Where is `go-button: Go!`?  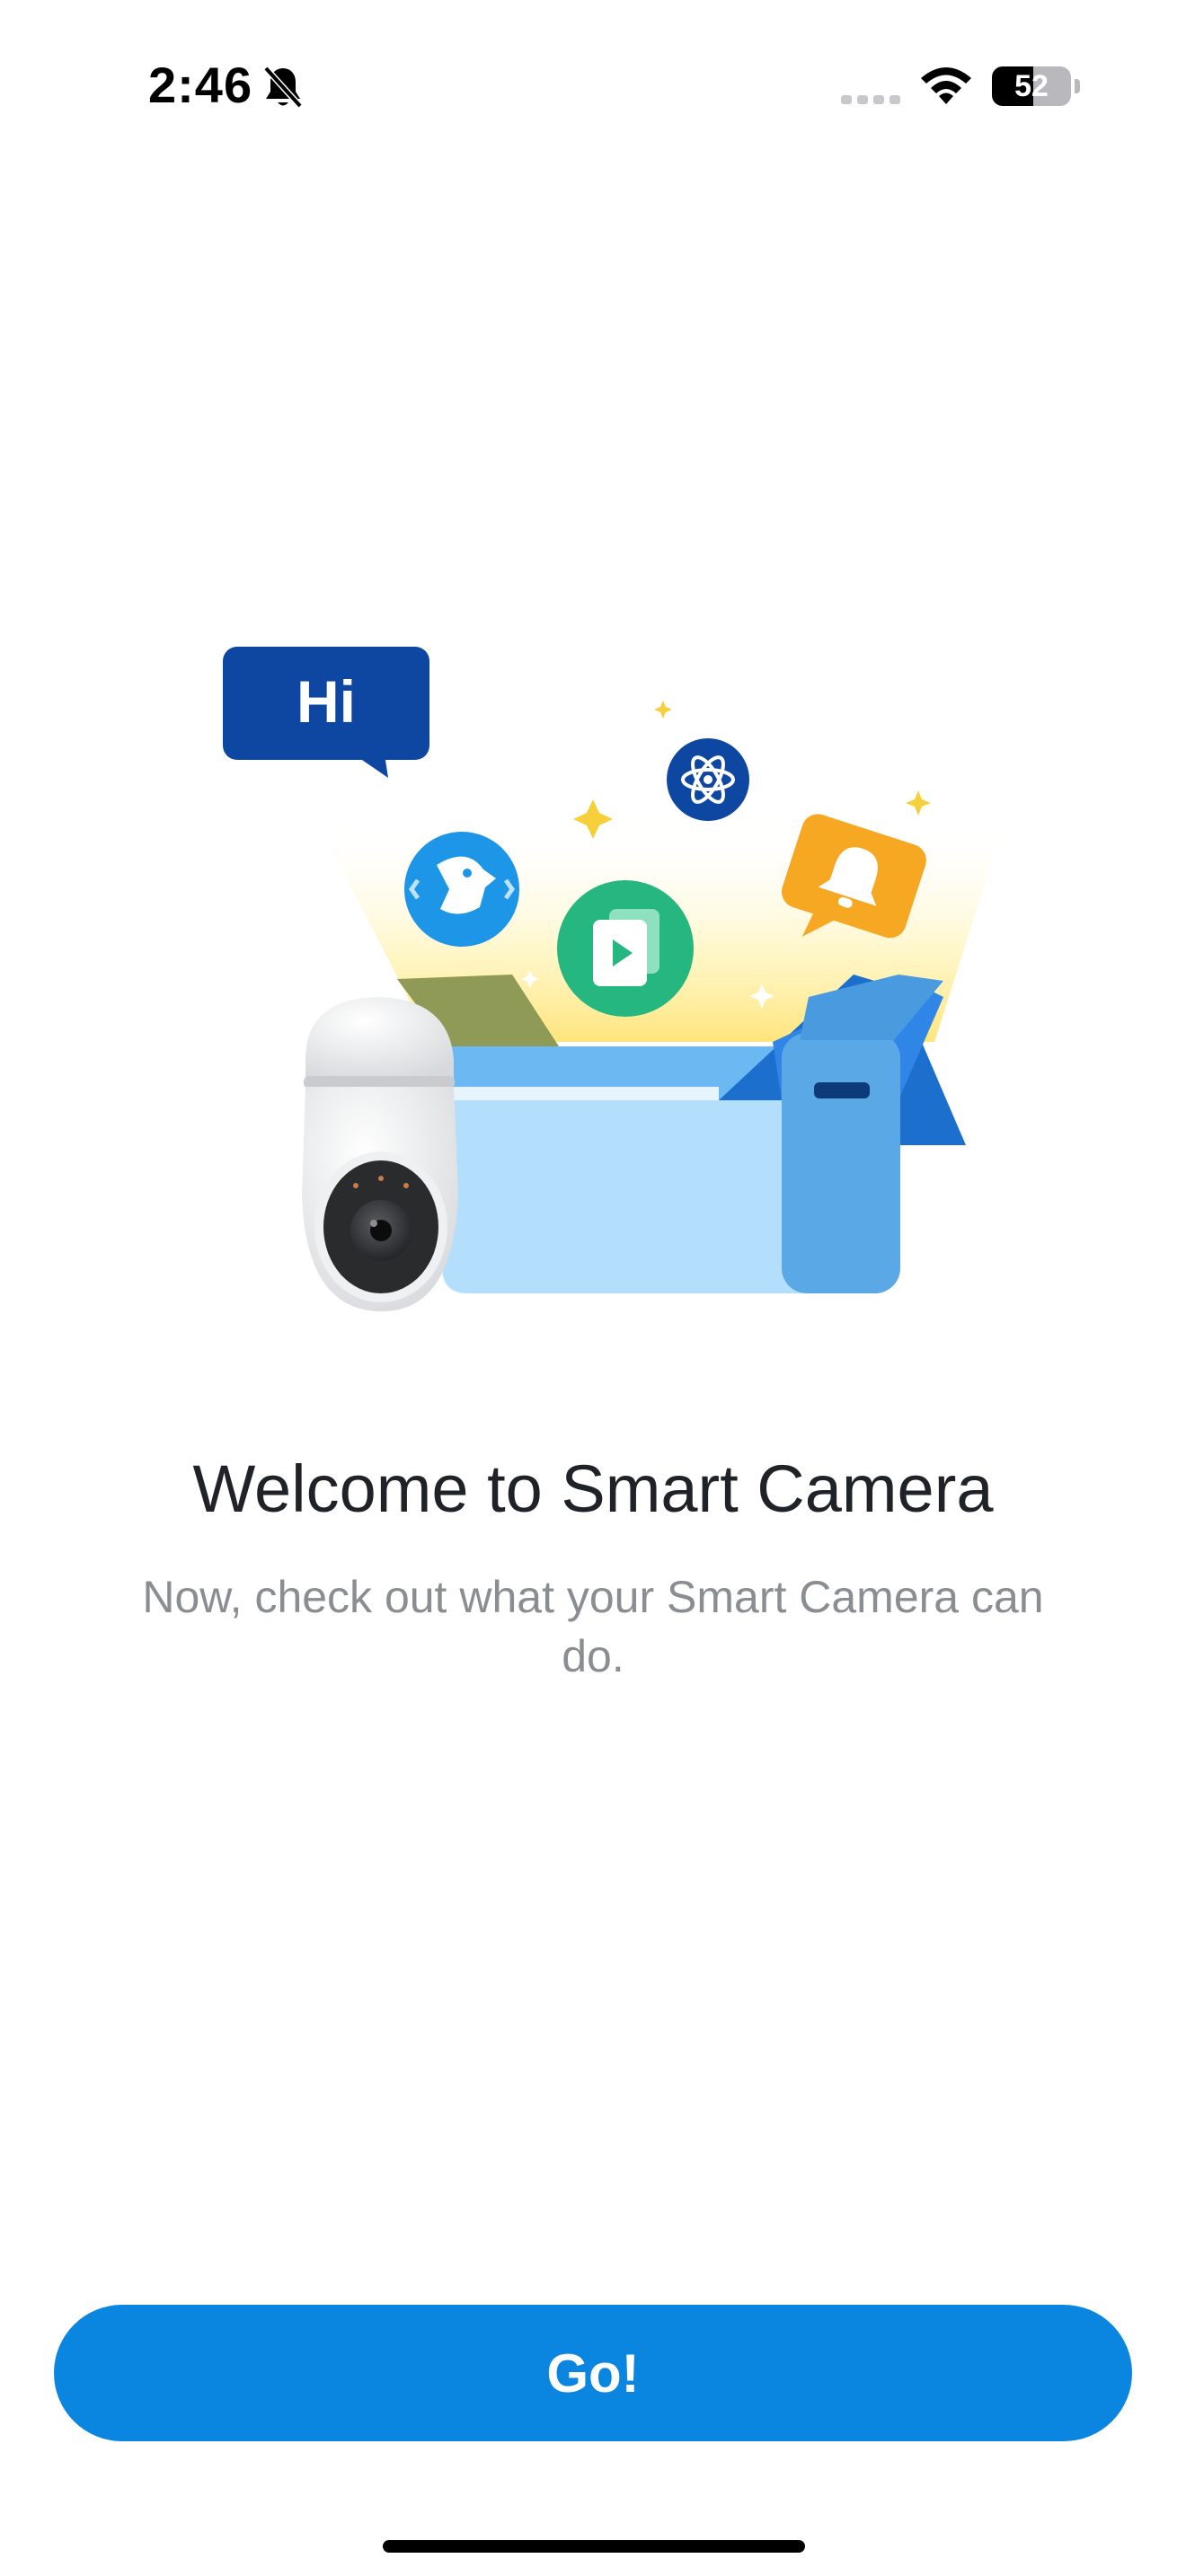 go-button: Go! is located at coordinates (593, 2373).